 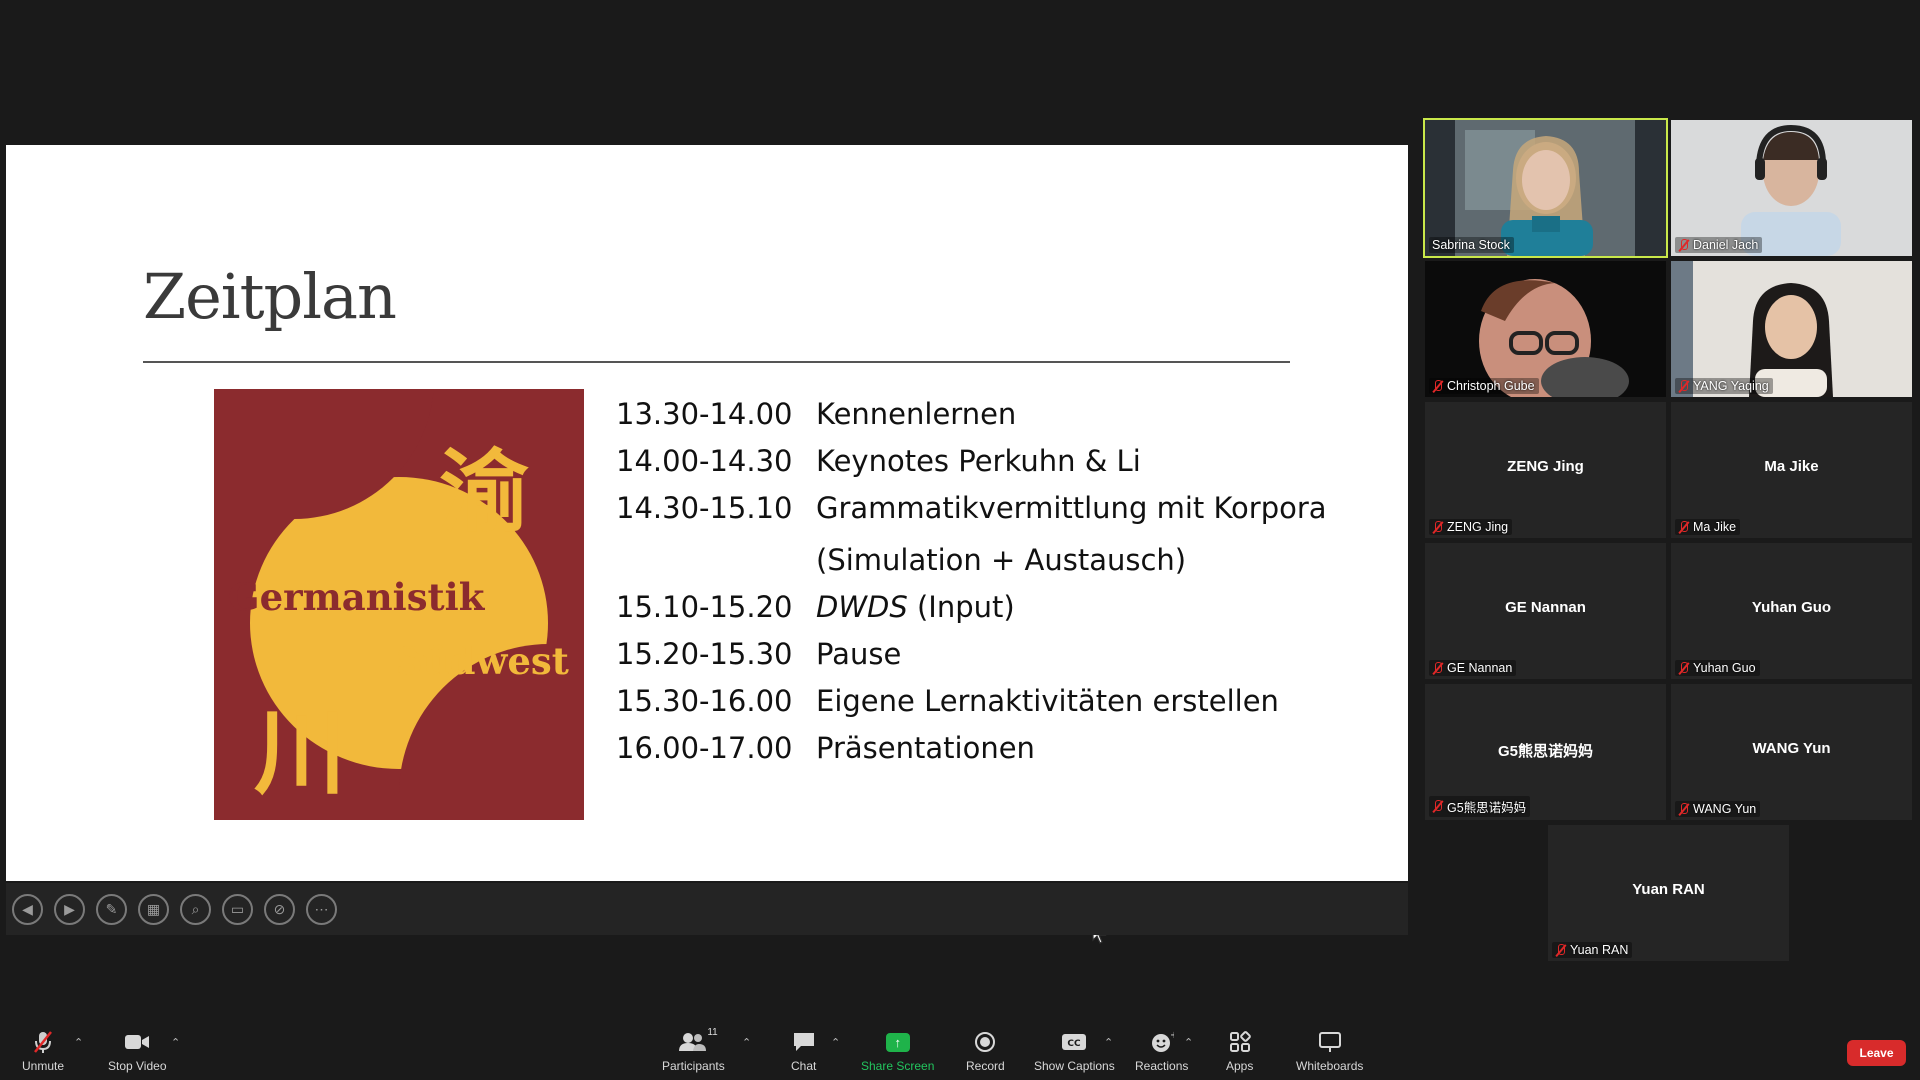 What do you see at coordinates (1717, 668) in the screenshot?
I see `participant-name-label: Yuhan Guo` at bounding box center [1717, 668].